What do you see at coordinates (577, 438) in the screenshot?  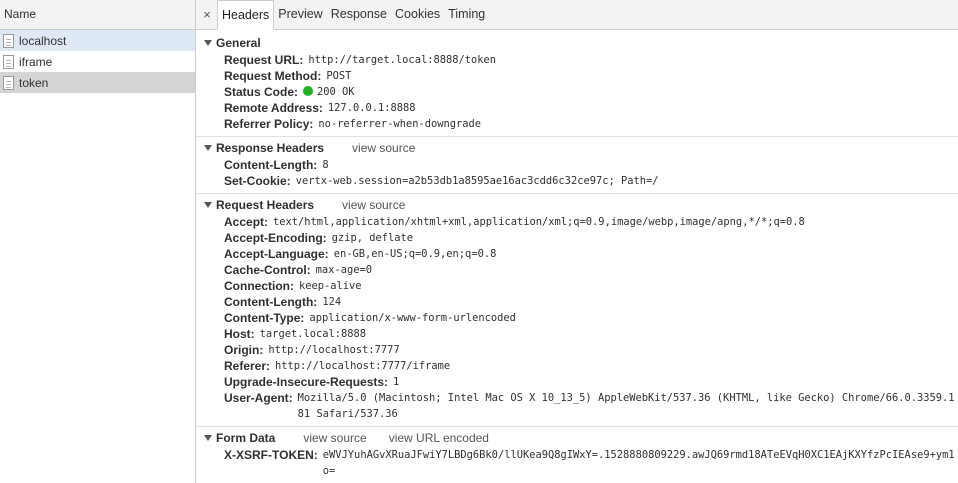 I see `form-data-section-header: Form Data view source view URL encoded` at bounding box center [577, 438].